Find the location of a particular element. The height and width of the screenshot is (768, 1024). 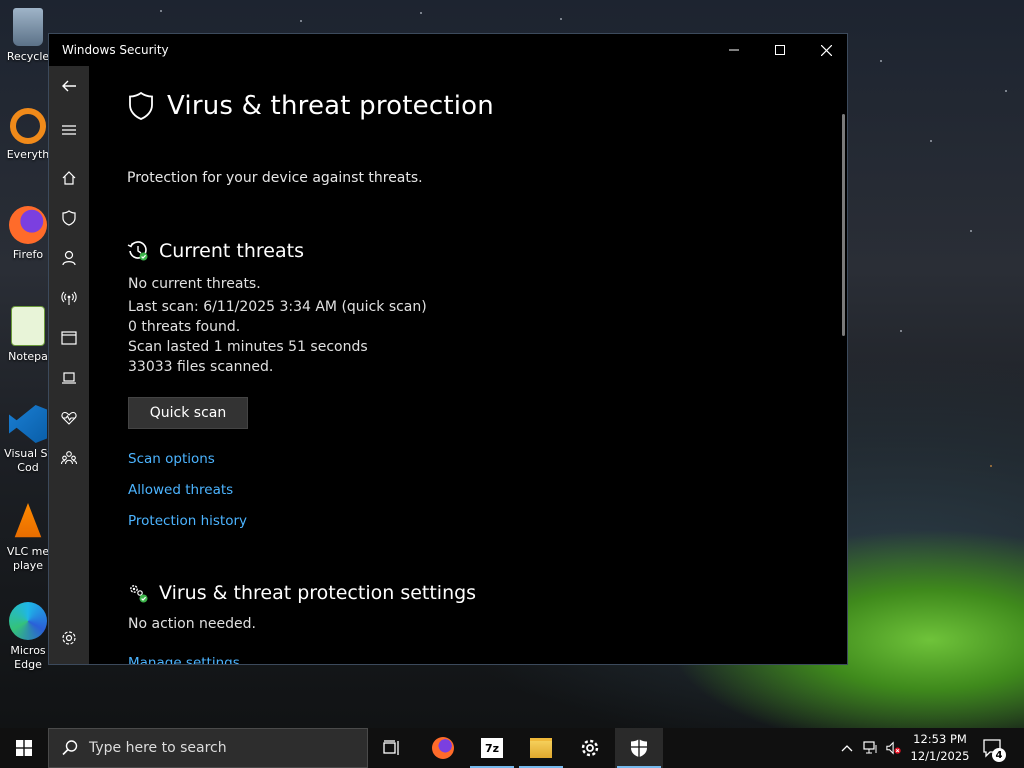

search-placeholder: Type here to search is located at coordinates (158, 748).